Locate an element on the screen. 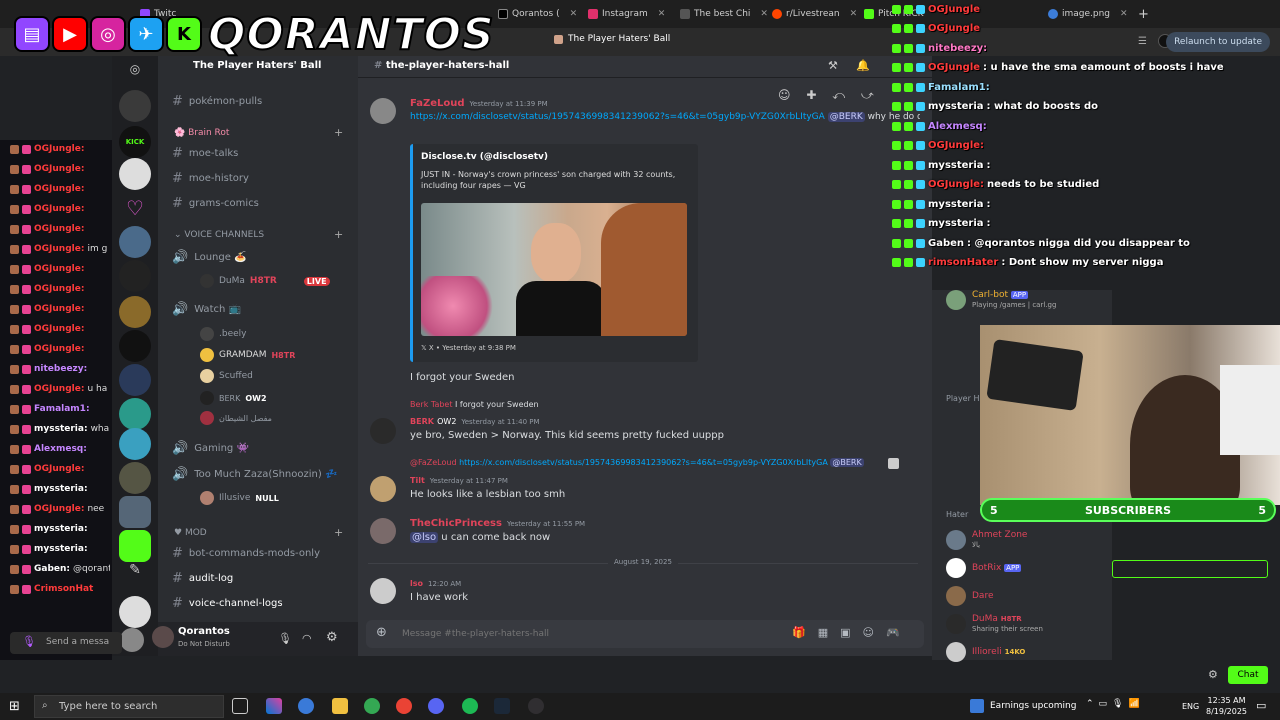  chat-username: rimsonHater is located at coordinates (963, 262).